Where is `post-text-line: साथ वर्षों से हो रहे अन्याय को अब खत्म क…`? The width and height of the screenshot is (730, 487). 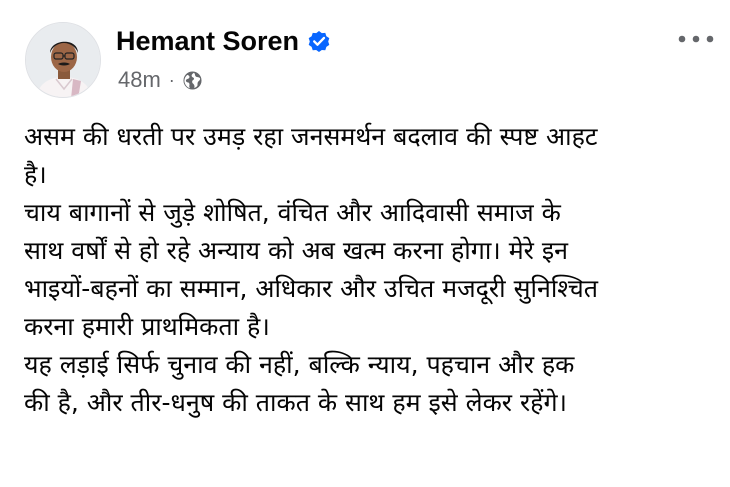 post-text-line: साथ वर्षों से हो रहे अन्याय को अब खत्म क… is located at coordinates (296, 250).